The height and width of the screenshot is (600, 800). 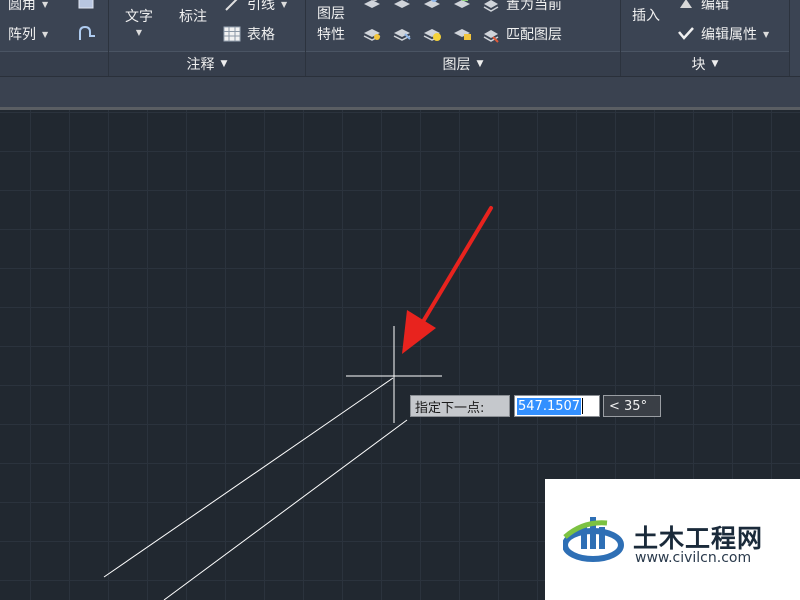 What do you see at coordinates (261, 35) in the screenshot?
I see `table-label: 表格` at bounding box center [261, 35].